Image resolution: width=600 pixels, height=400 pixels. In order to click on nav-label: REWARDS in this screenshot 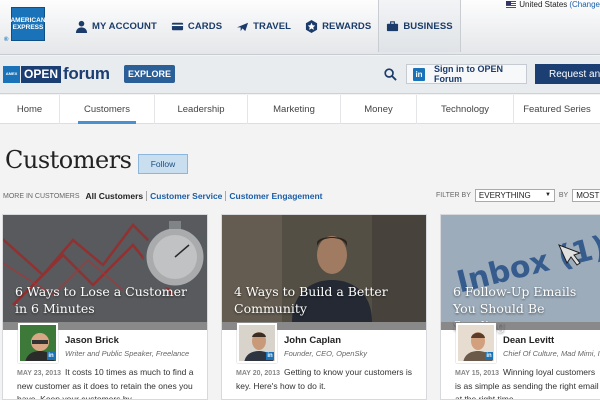, I will do `click(347, 26)`.